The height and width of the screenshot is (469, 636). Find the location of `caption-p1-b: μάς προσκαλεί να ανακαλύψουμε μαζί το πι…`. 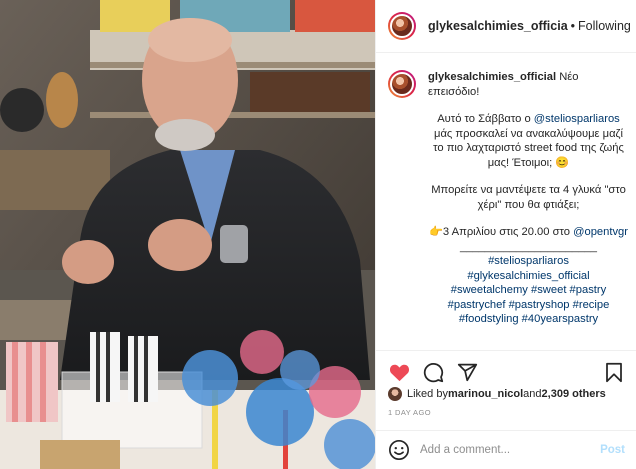

caption-p1-b: μάς προσκαλεί να ανακαλύψουμε μαζί το πι… is located at coordinates (528, 148).